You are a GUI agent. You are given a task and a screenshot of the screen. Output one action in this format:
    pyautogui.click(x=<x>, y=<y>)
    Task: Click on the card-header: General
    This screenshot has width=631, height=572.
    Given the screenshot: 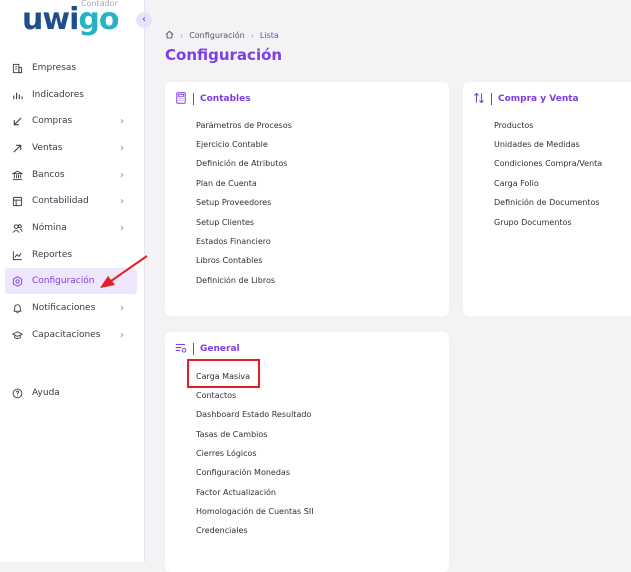 What is the action you would take?
    pyautogui.click(x=207, y=349)
    